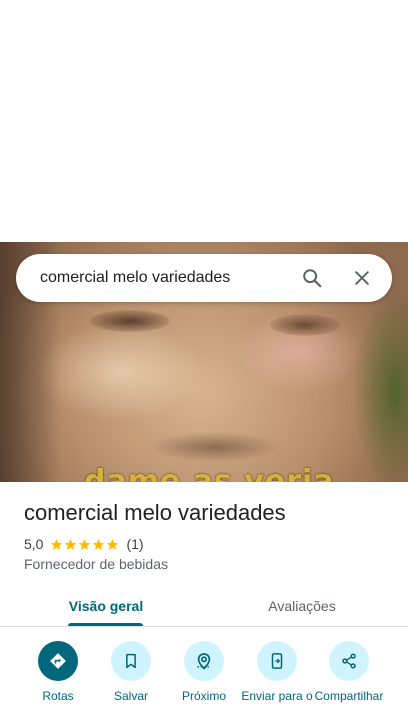 The width and height of the screenshot is (408, 724). I want to click on tab-reviews: Avaliações, so click(302, 606).